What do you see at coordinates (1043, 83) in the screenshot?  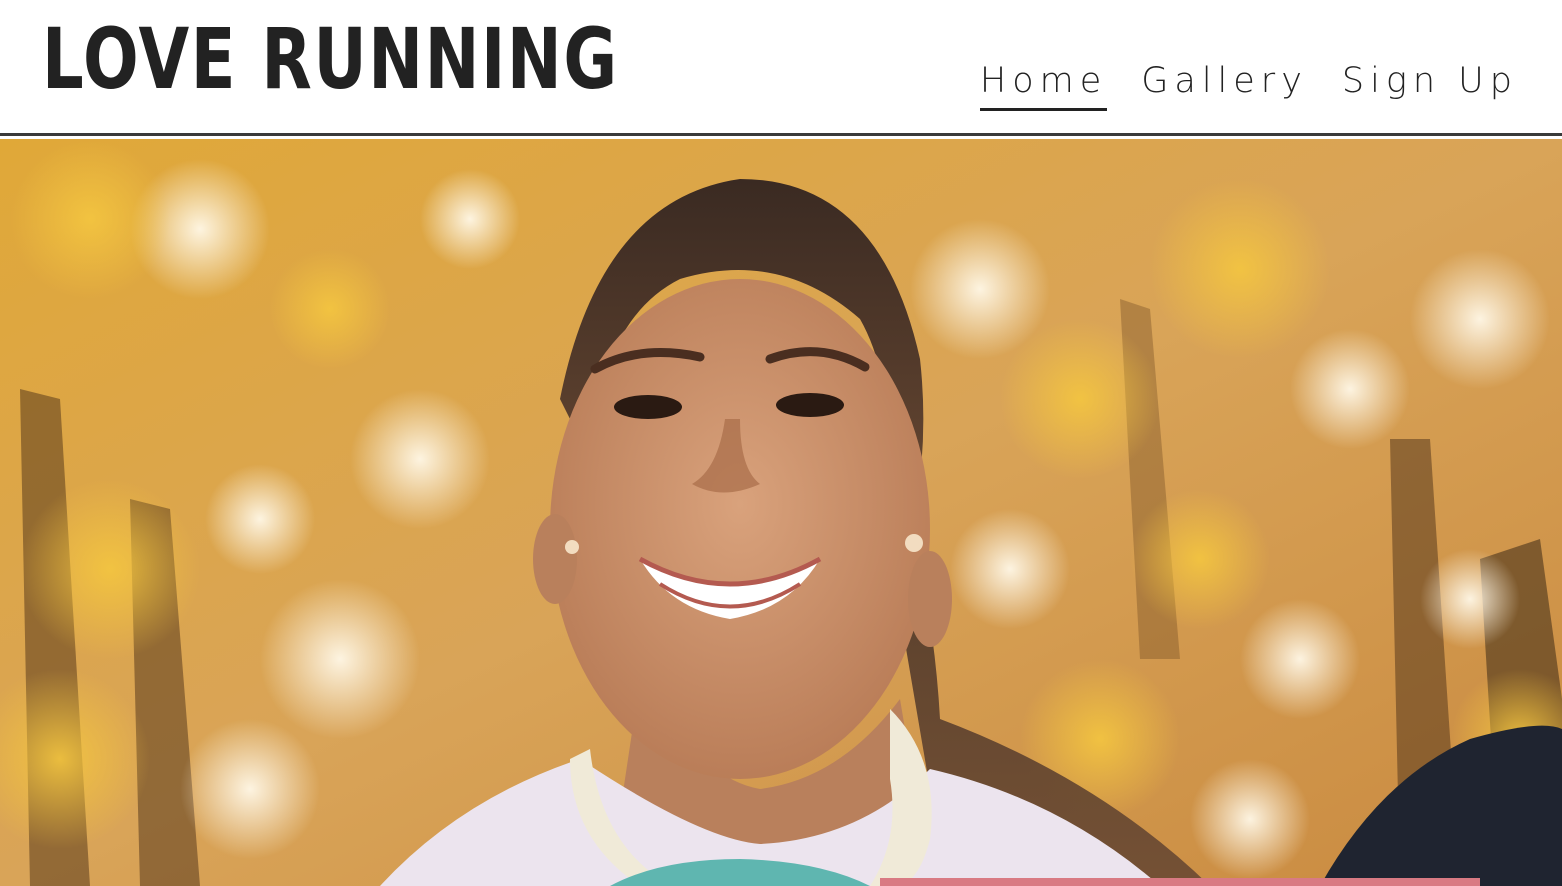 I see `nav-home-link: Home` at bounding box center [1043, 83].